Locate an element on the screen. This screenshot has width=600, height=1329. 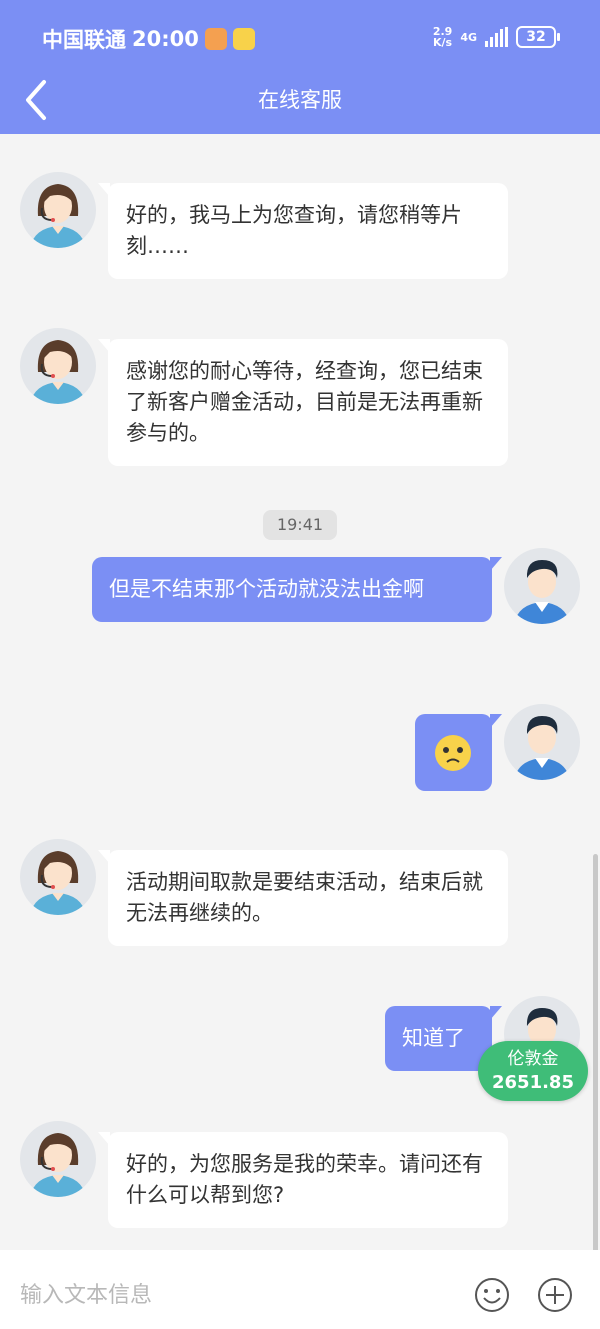
message-bubble-agent: 活动期间取款是要结束活动，结束后就无法再继续的。 is located at coordinates (303, 898).